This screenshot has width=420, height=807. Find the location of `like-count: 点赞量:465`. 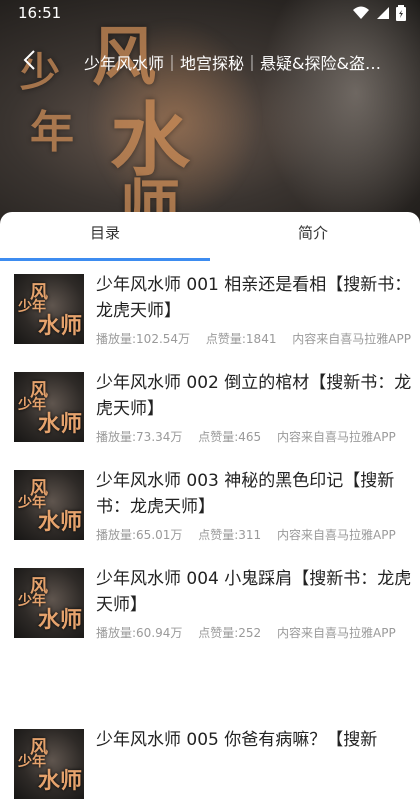

like-count: 点赞量:465 is located at coordinates (230, 437).